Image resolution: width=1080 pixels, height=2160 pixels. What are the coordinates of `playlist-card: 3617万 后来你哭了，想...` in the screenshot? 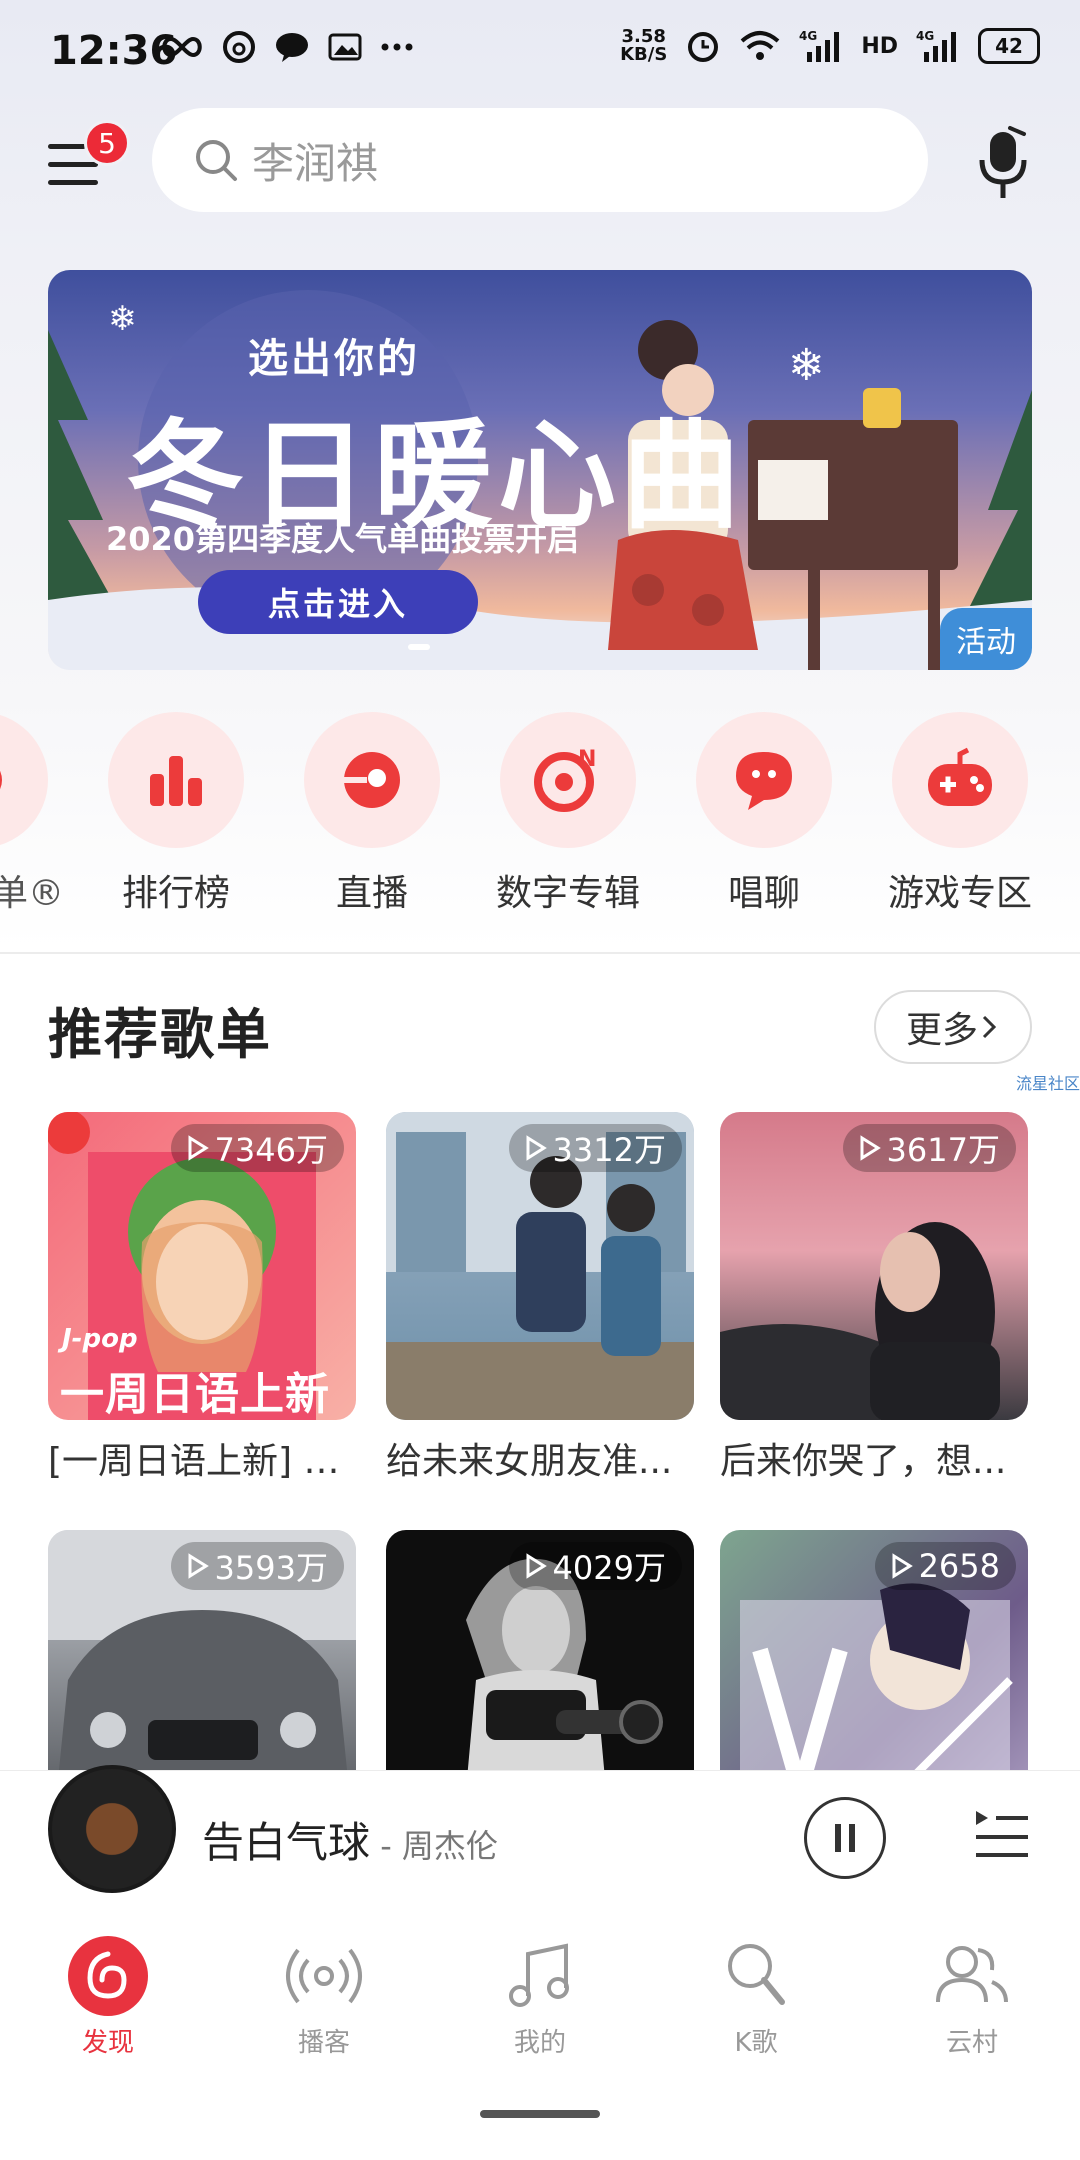 It's located at (874, 1298).